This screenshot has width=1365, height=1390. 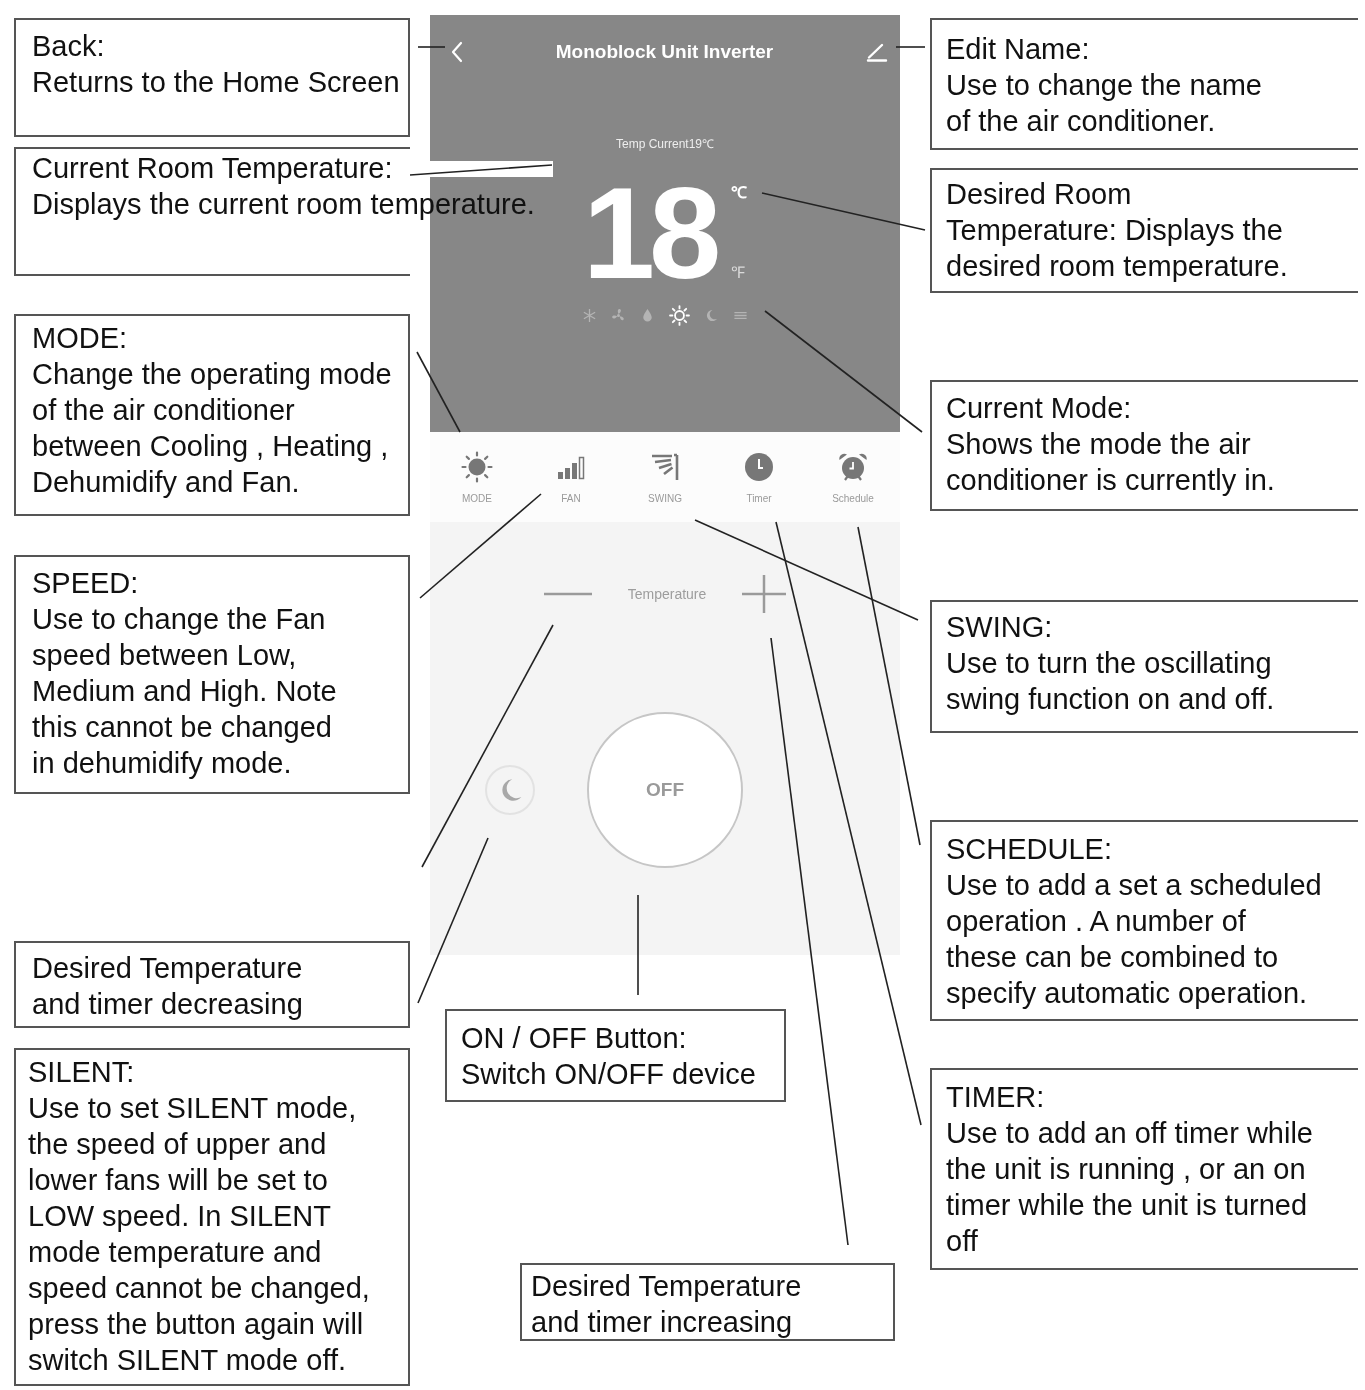 What do you see at coordinates (571, 478) in the screenshot?
I see `toolbar-button: FAN` at bounding box center [571, 478].